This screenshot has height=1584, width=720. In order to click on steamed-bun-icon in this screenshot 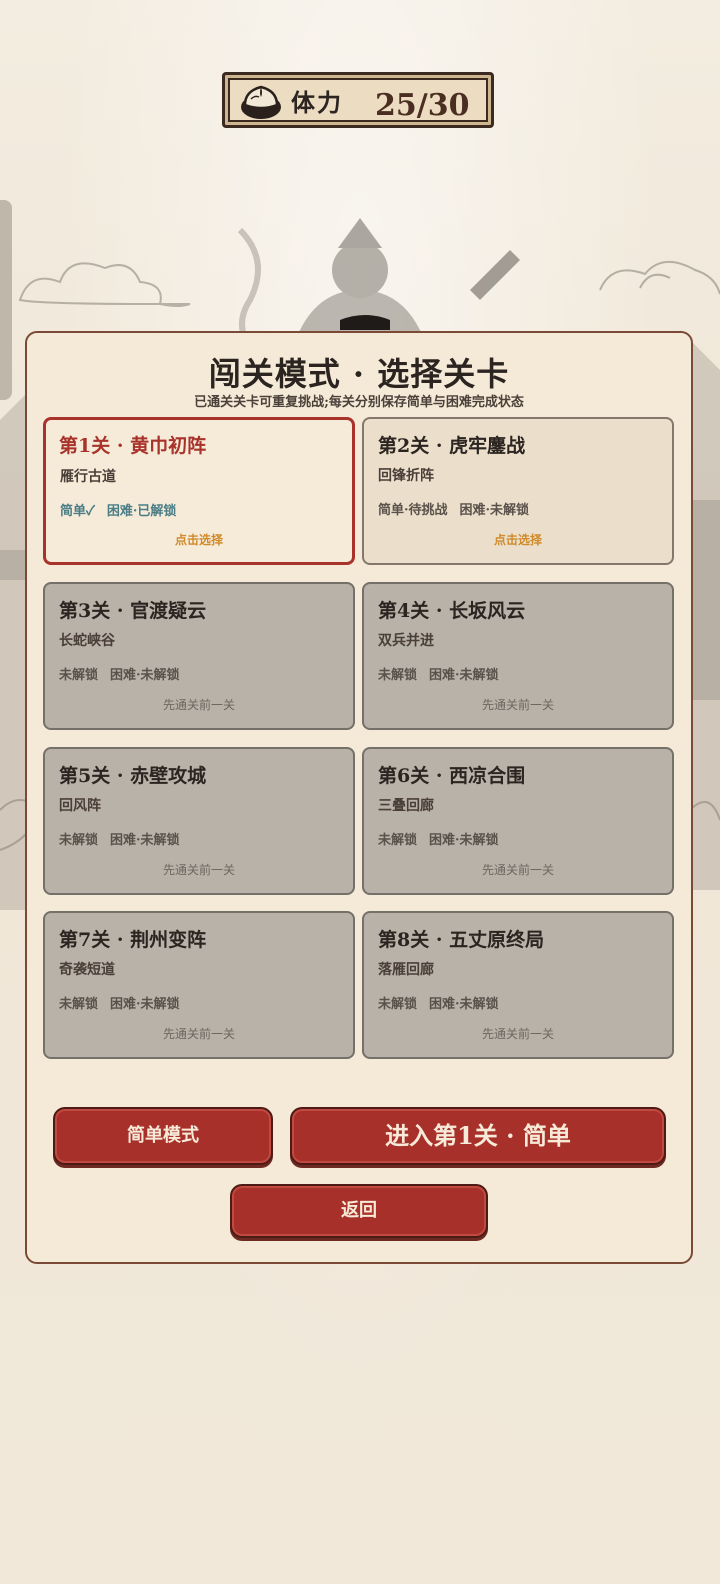, I will do `click(261, 102)`.